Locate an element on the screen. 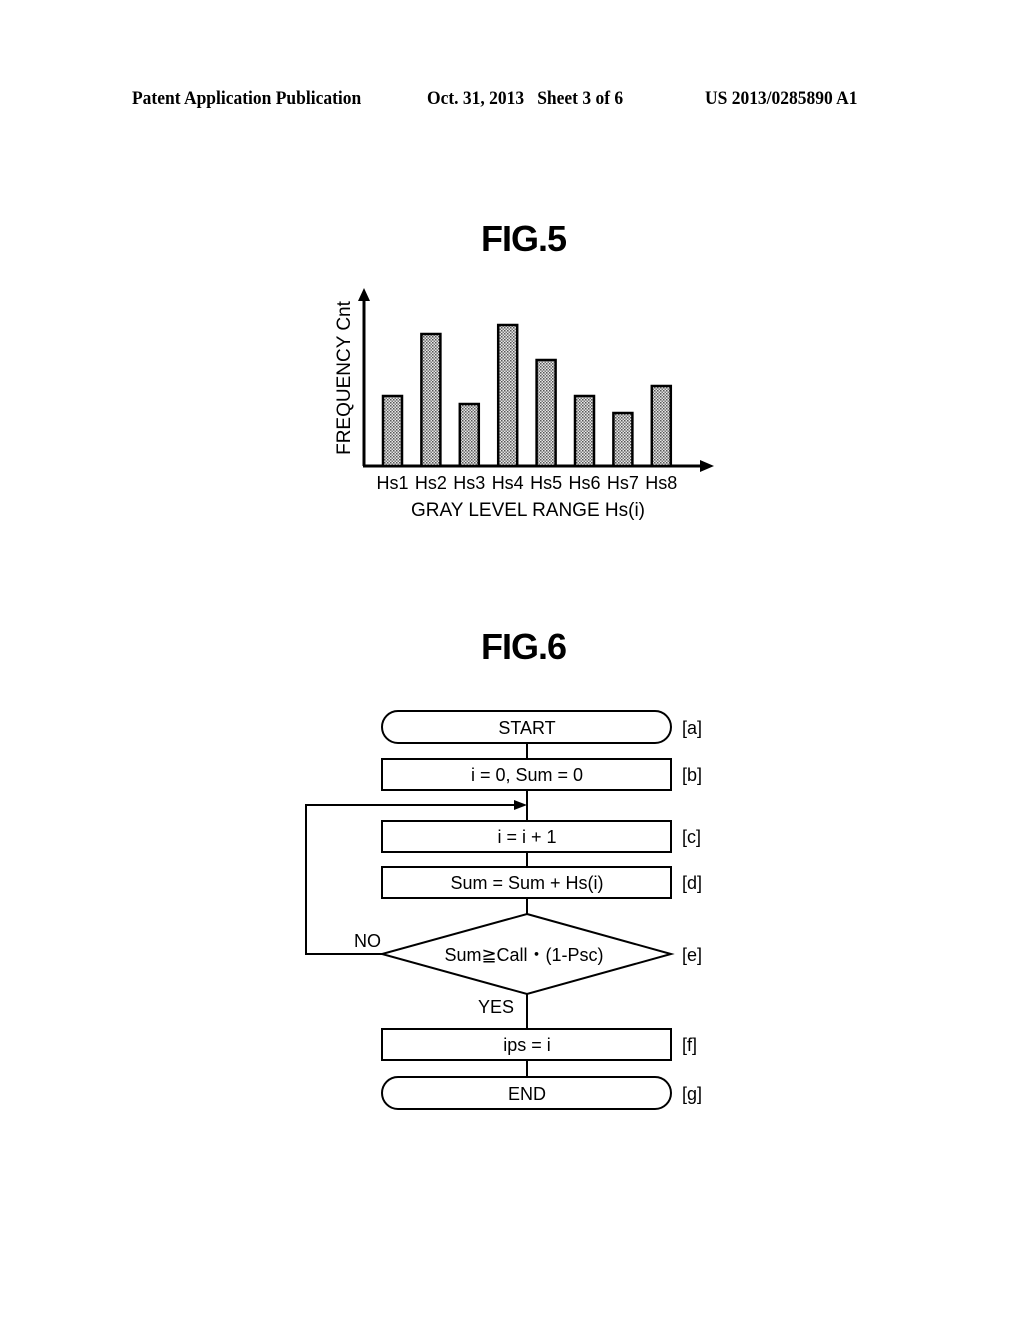 This screenshot has width=1024, height=1320. step-f-text: ips = i is located at coordinates (527, 1045).